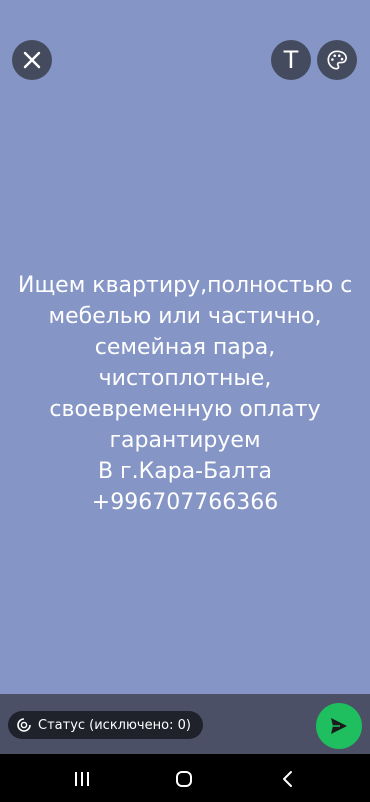 The image size is (370, 802). I want to click on text-tool-button: T, so click(291, 60).